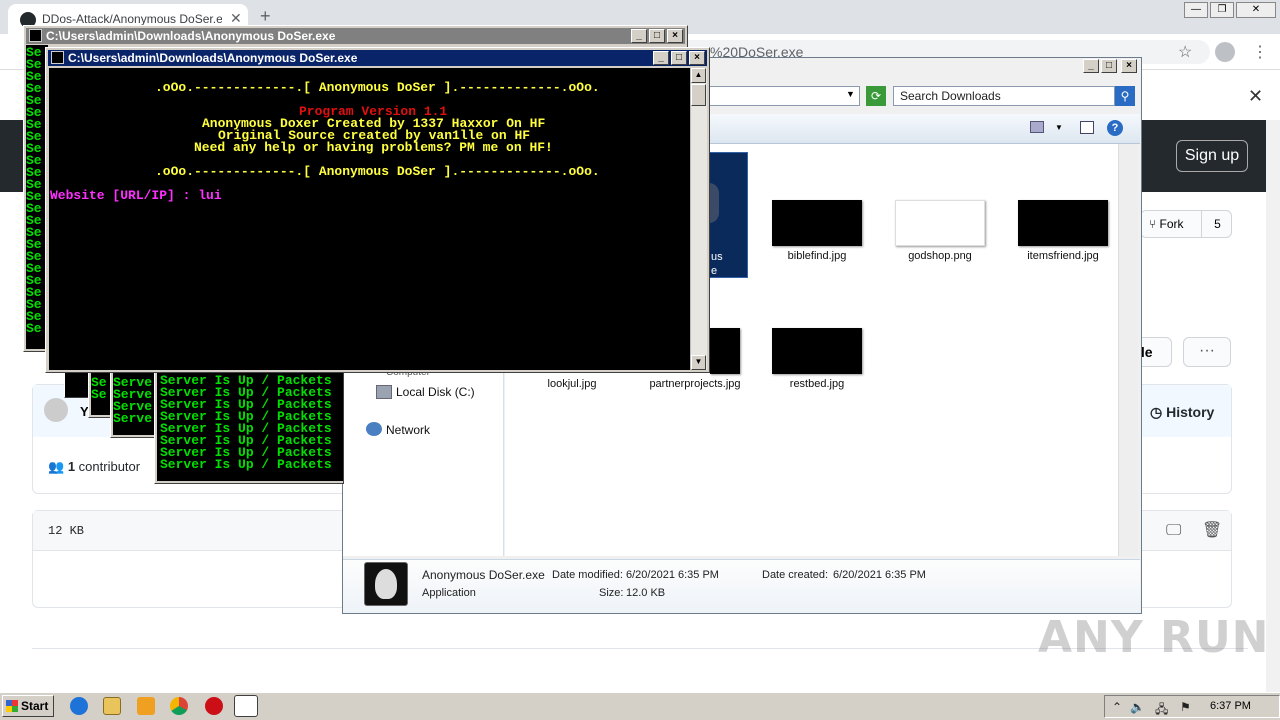 Image resolution: width=1280 pixels, height=720 pixels. What do you see at coordinates (817, 256) in the screenshot?
I see `file-name: biblefind.jpg` at bounding box center [817, 256].